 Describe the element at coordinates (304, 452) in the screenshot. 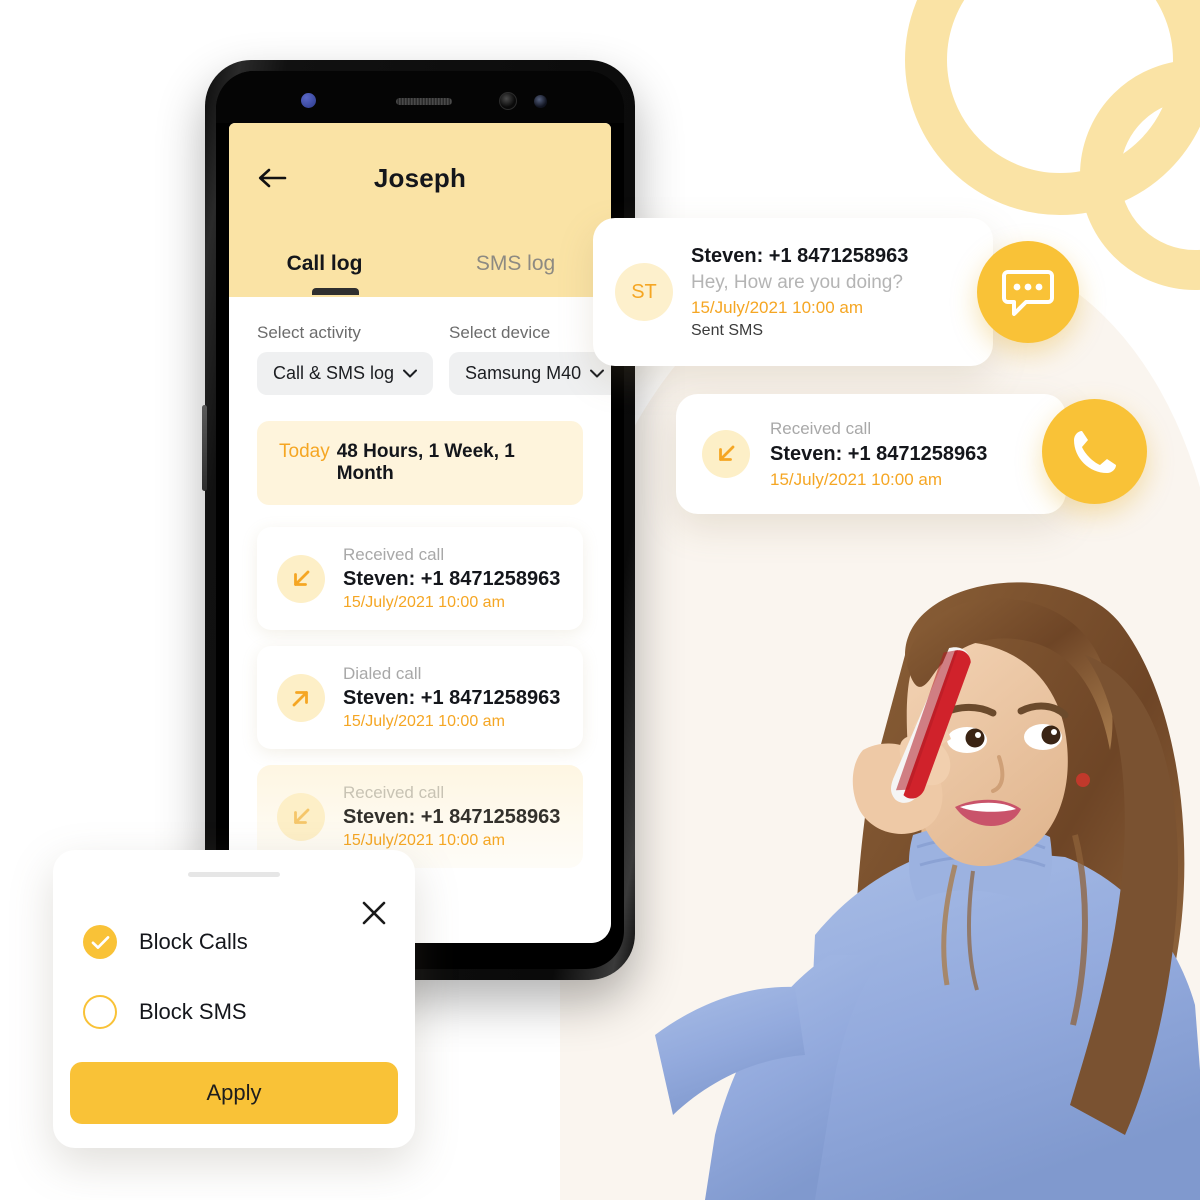

I see `time-range-active: Today` at that location.